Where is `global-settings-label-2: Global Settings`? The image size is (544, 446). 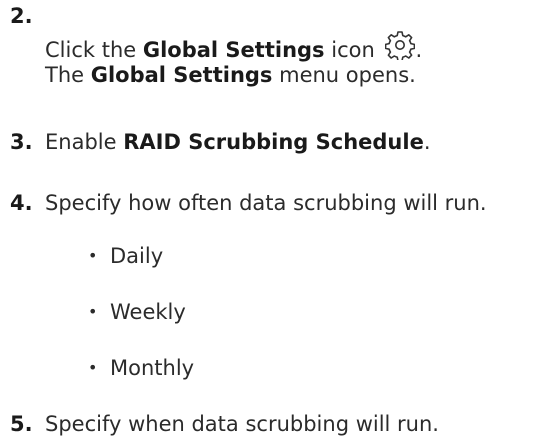
global-settings-label-2: Global Settings is located at coordinates (181, 75).